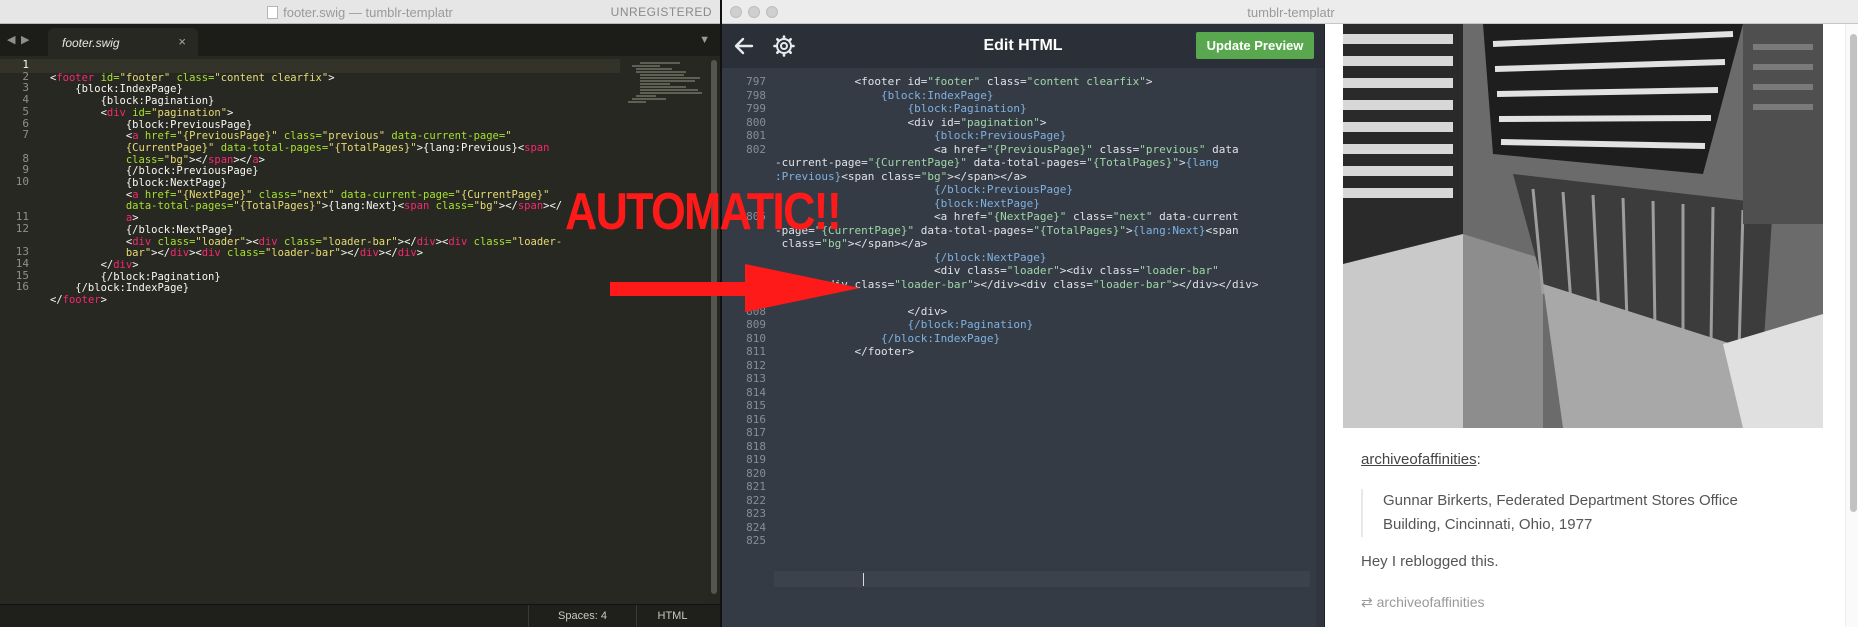 The width and height of the screenshot is (1858, 627). I want to click on document-icon, so click(273, 12).